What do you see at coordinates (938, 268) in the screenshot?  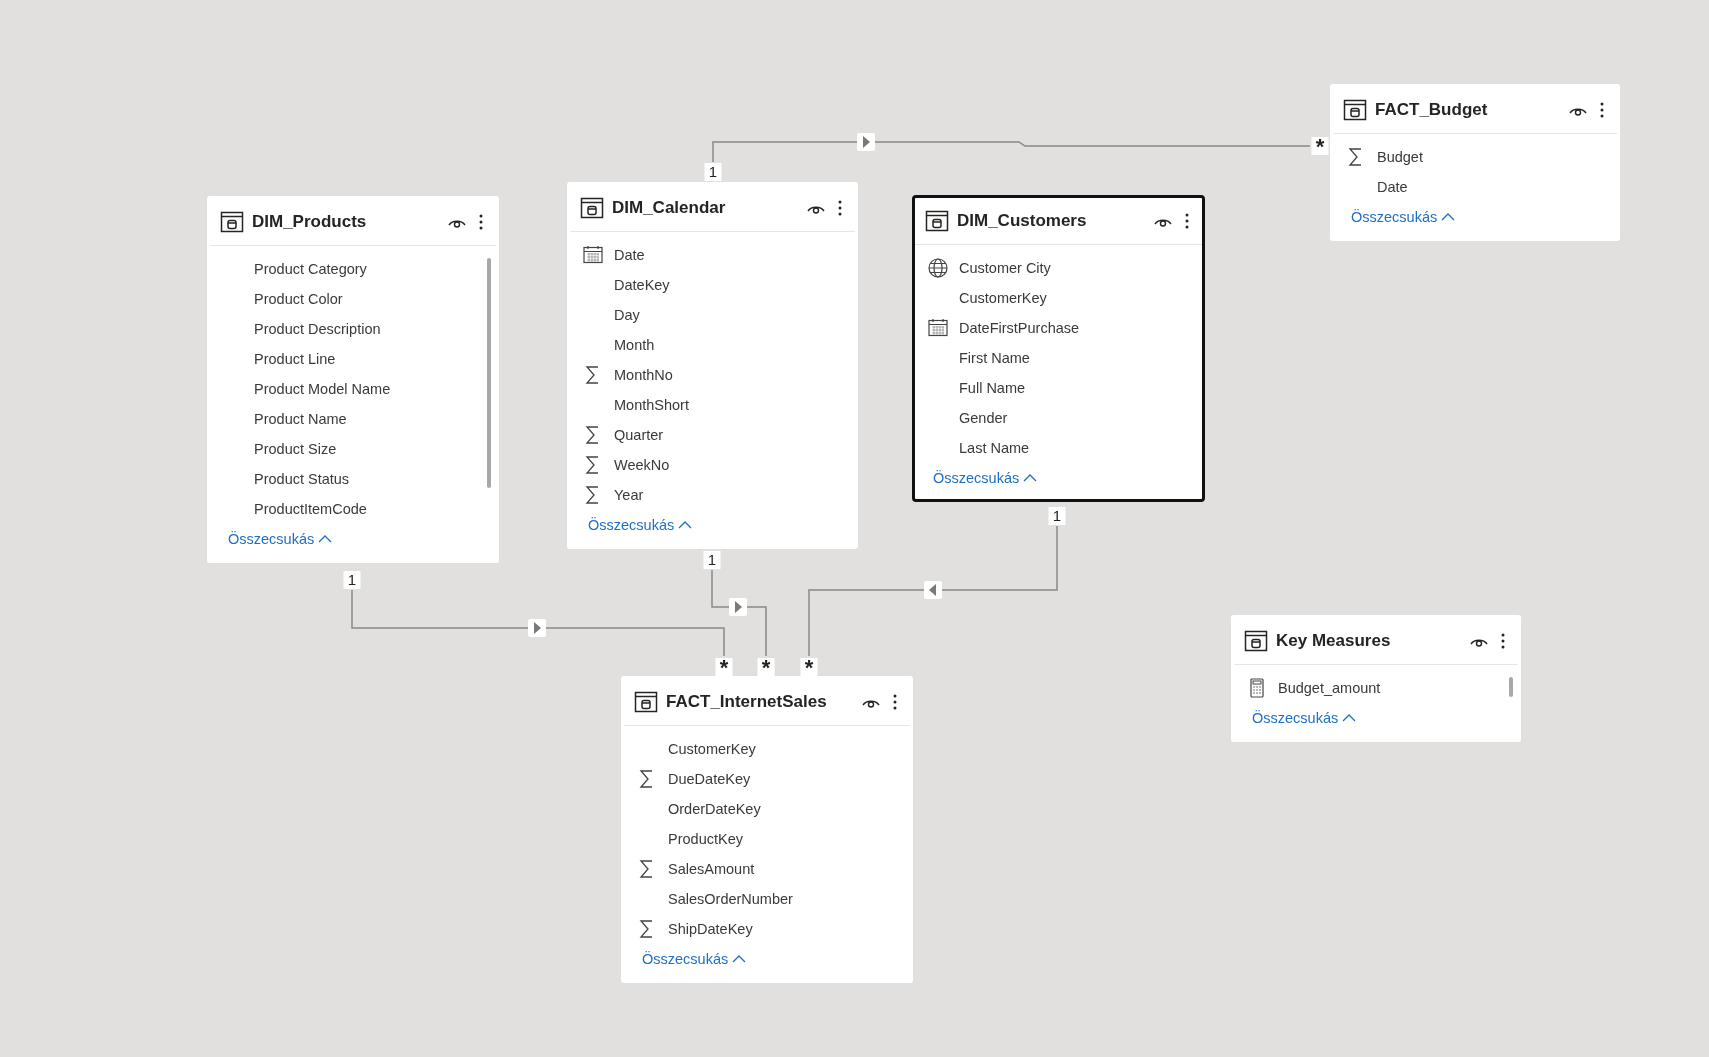 I see `globe-icon` at bounding box center [938, 268].